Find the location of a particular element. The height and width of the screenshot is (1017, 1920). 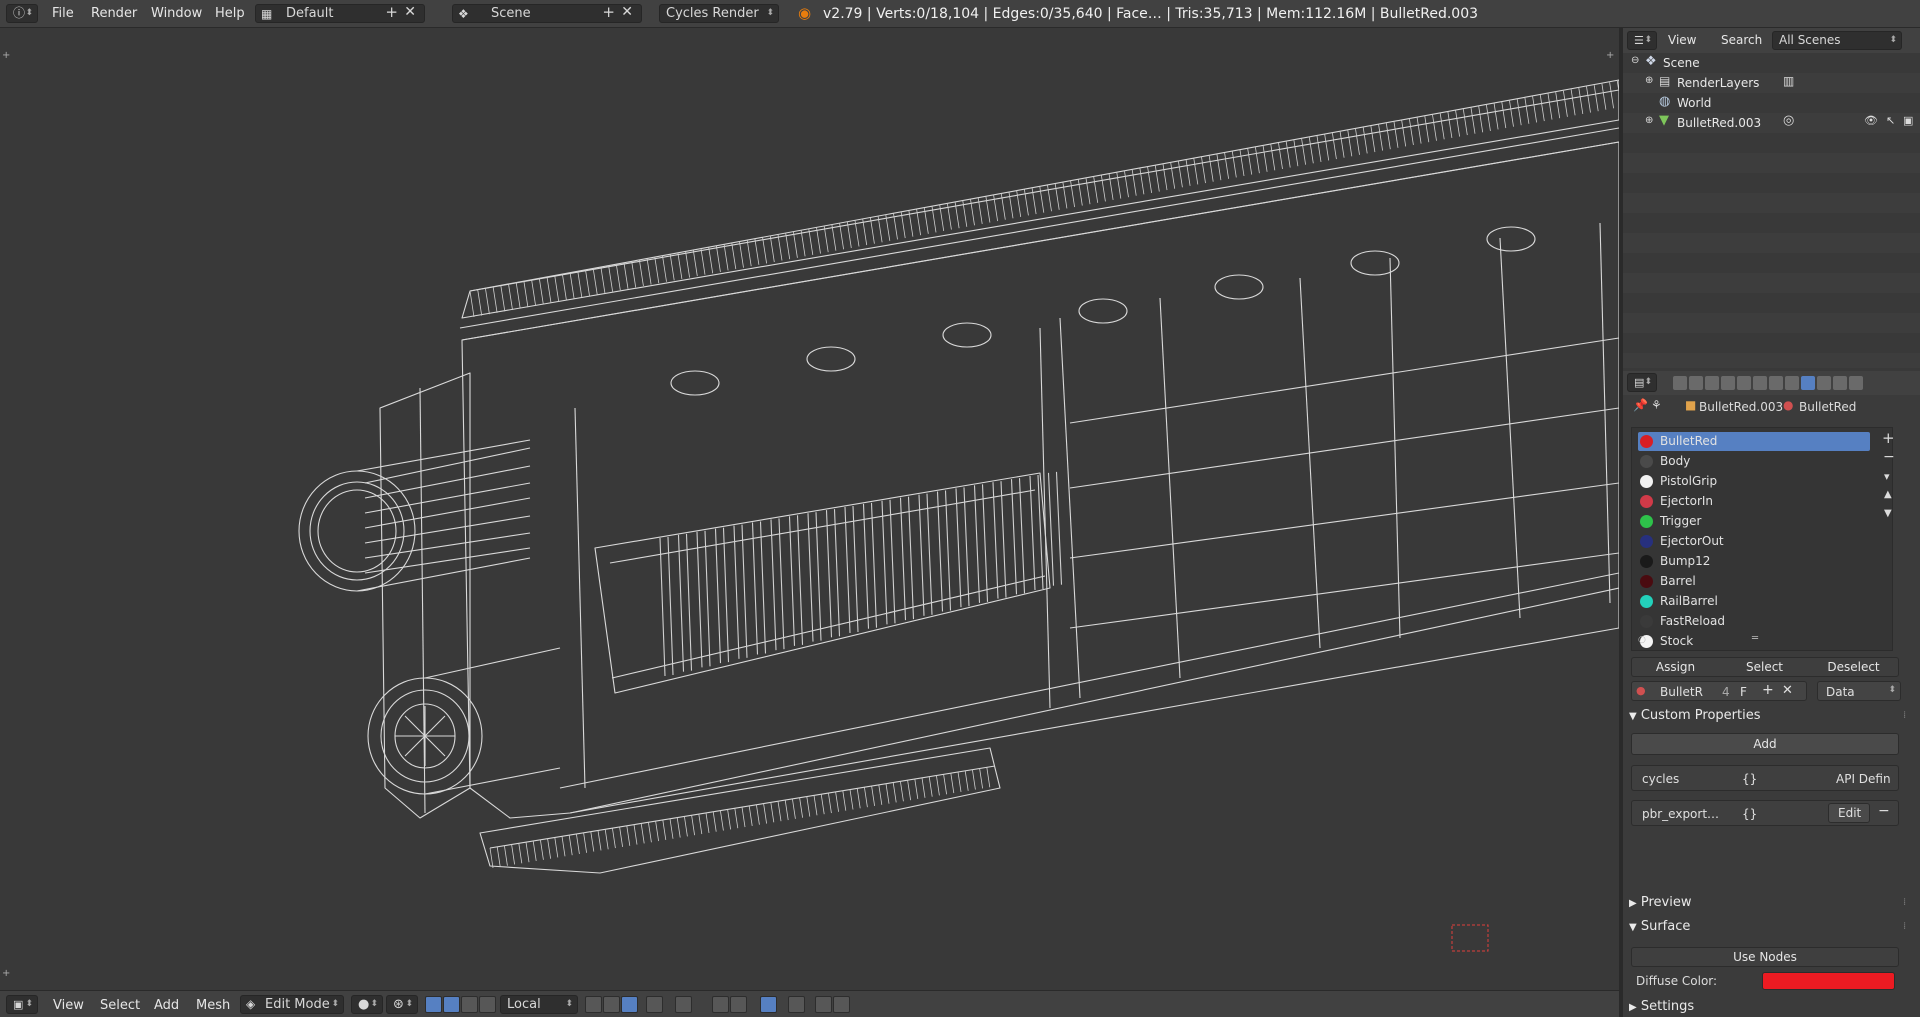

snap-target-icon is located at coordinates (796, 1004).